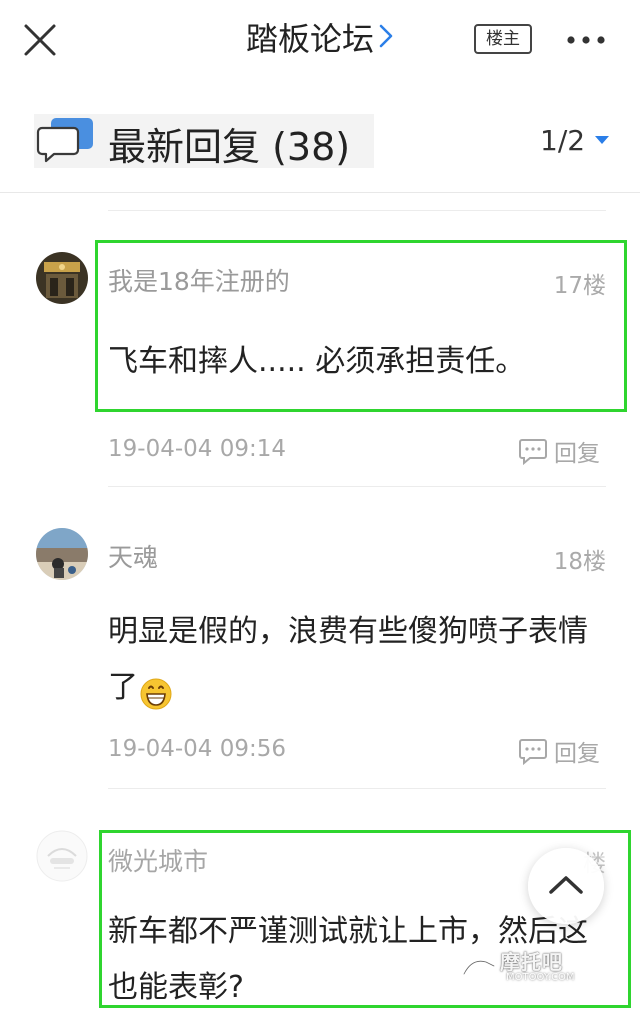 Image resolution: width=640 pixels, height=1017 pixels. I want to click on more-dots-icon, so click(586, 40).